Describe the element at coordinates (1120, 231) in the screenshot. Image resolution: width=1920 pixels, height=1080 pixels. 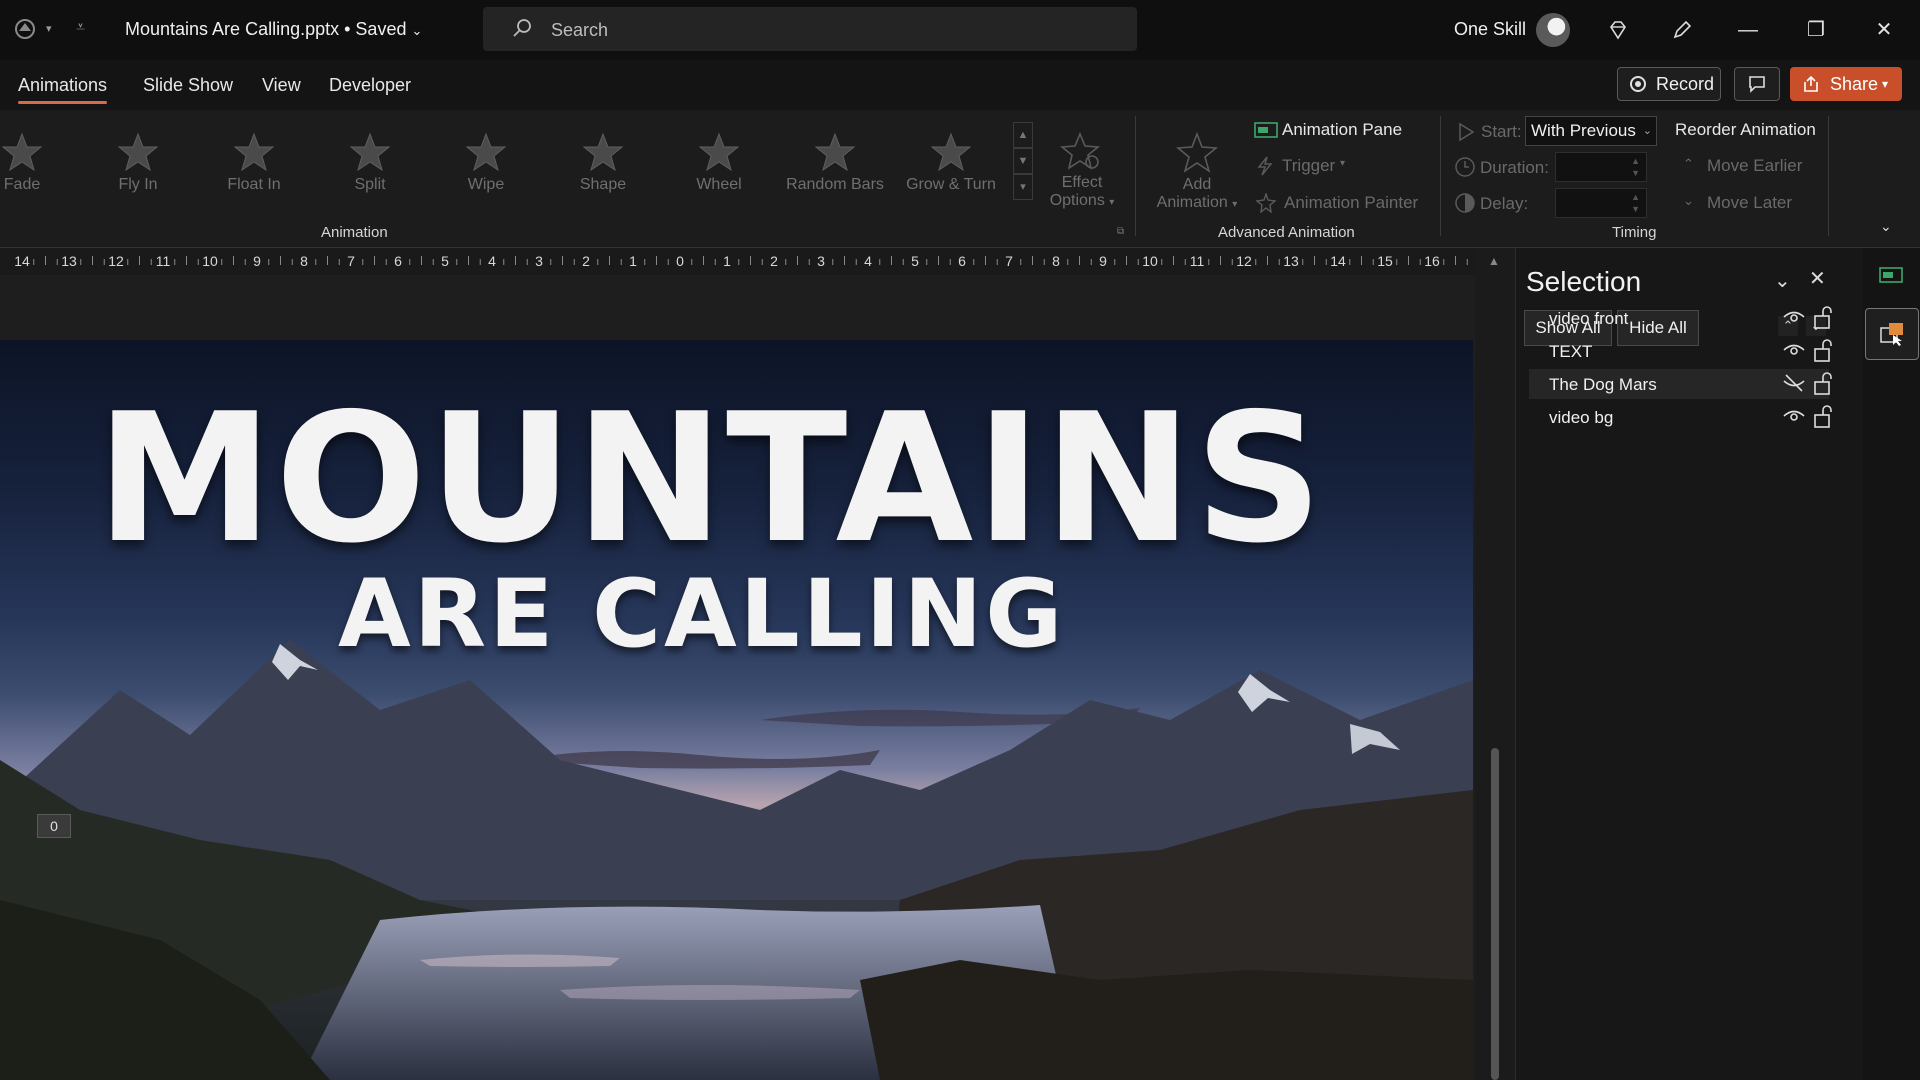
I see `dialog-launcher-icon: ⧉` at that location.